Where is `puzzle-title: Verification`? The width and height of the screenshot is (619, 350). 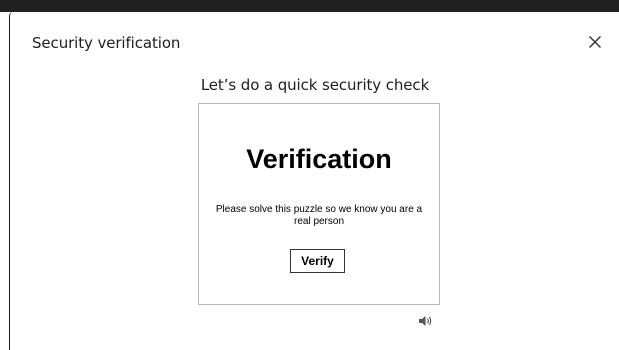
puzzle-title: Verification is located at coordinates (319, 159).